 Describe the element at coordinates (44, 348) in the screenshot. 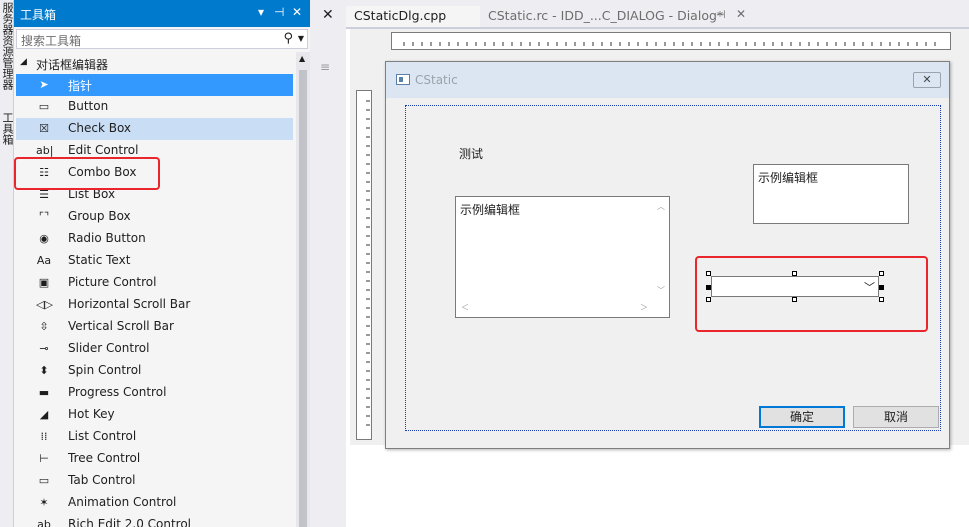

I see `slider-control-icon: ⊸` at that location.